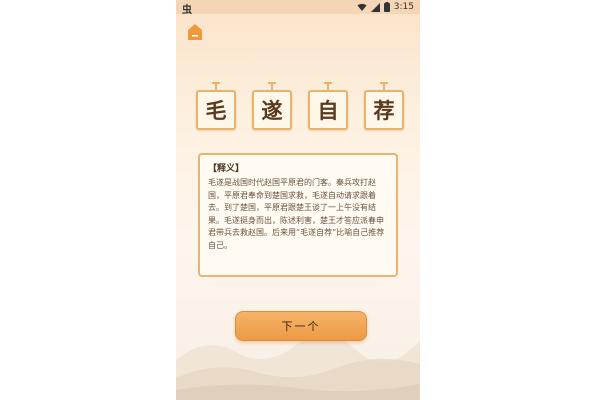  I want to click on idiom-char-2: 遂, so click(272, 110).